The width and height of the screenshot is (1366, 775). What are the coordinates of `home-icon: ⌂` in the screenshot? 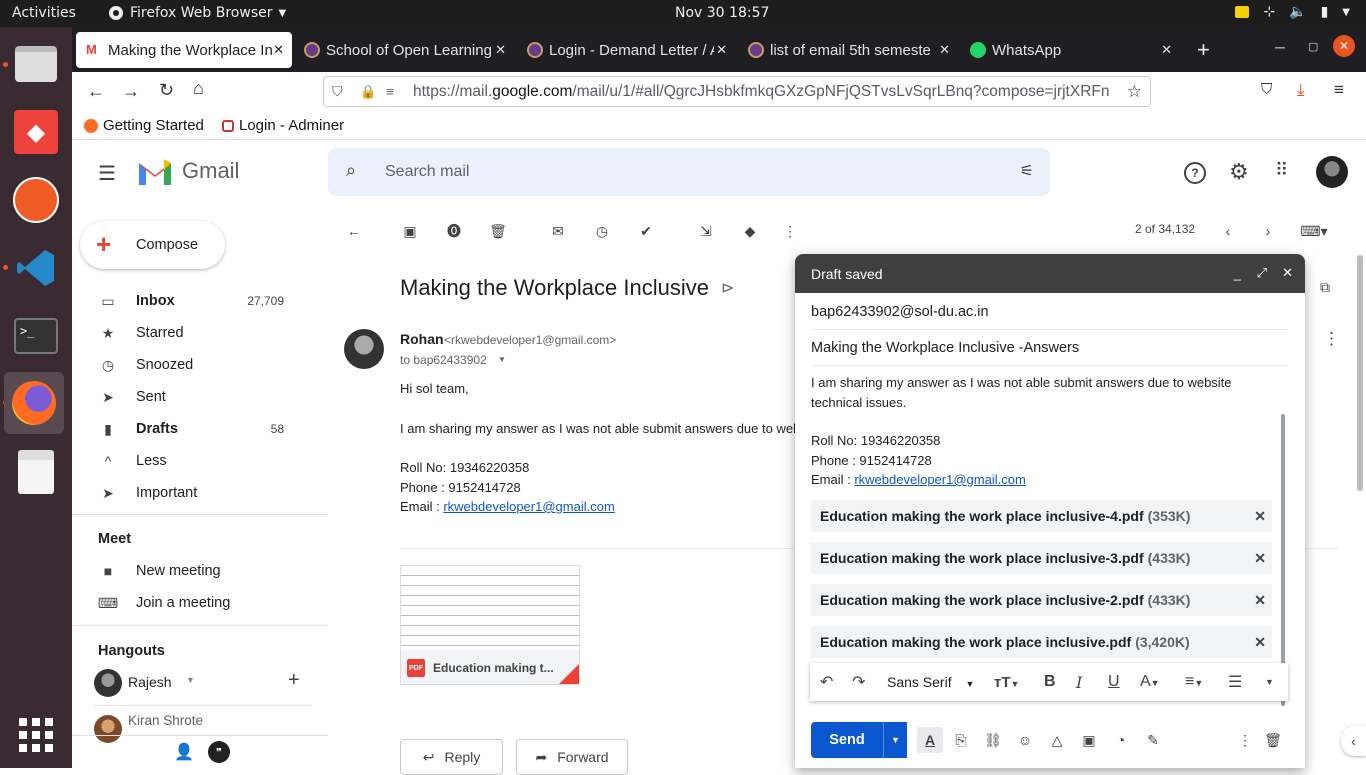 It's located at (198, 88).